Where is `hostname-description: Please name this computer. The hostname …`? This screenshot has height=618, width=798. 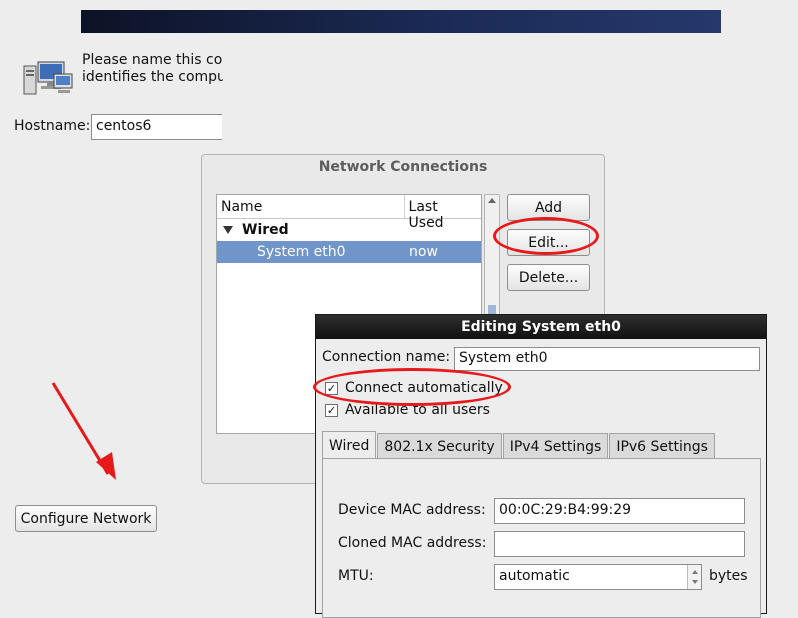
hostname-description: Please name this computer. The hostname … is located at coordinates (152, 68).